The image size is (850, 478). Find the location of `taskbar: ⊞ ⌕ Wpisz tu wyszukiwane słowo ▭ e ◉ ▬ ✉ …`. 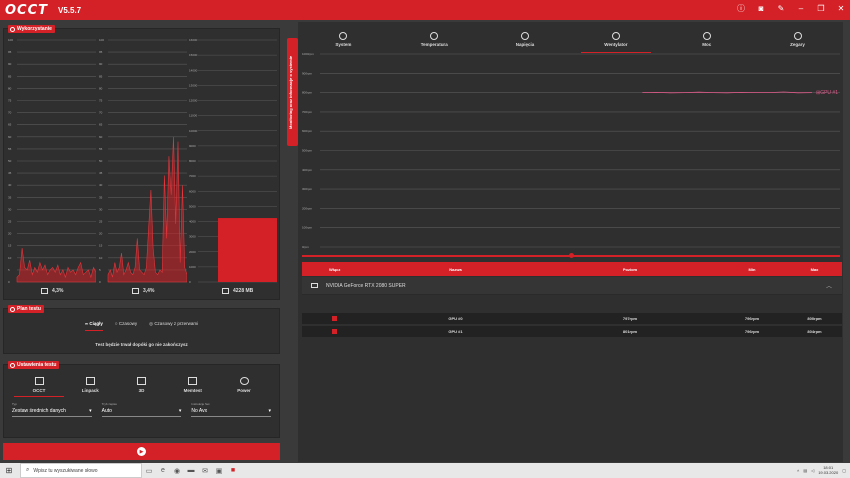

taskbar: ⊞ ⌕ Wpisz tu wyszukiwane słowo ▭ e ◉ ▬ ✉ … is located at coordinates (425, 470).